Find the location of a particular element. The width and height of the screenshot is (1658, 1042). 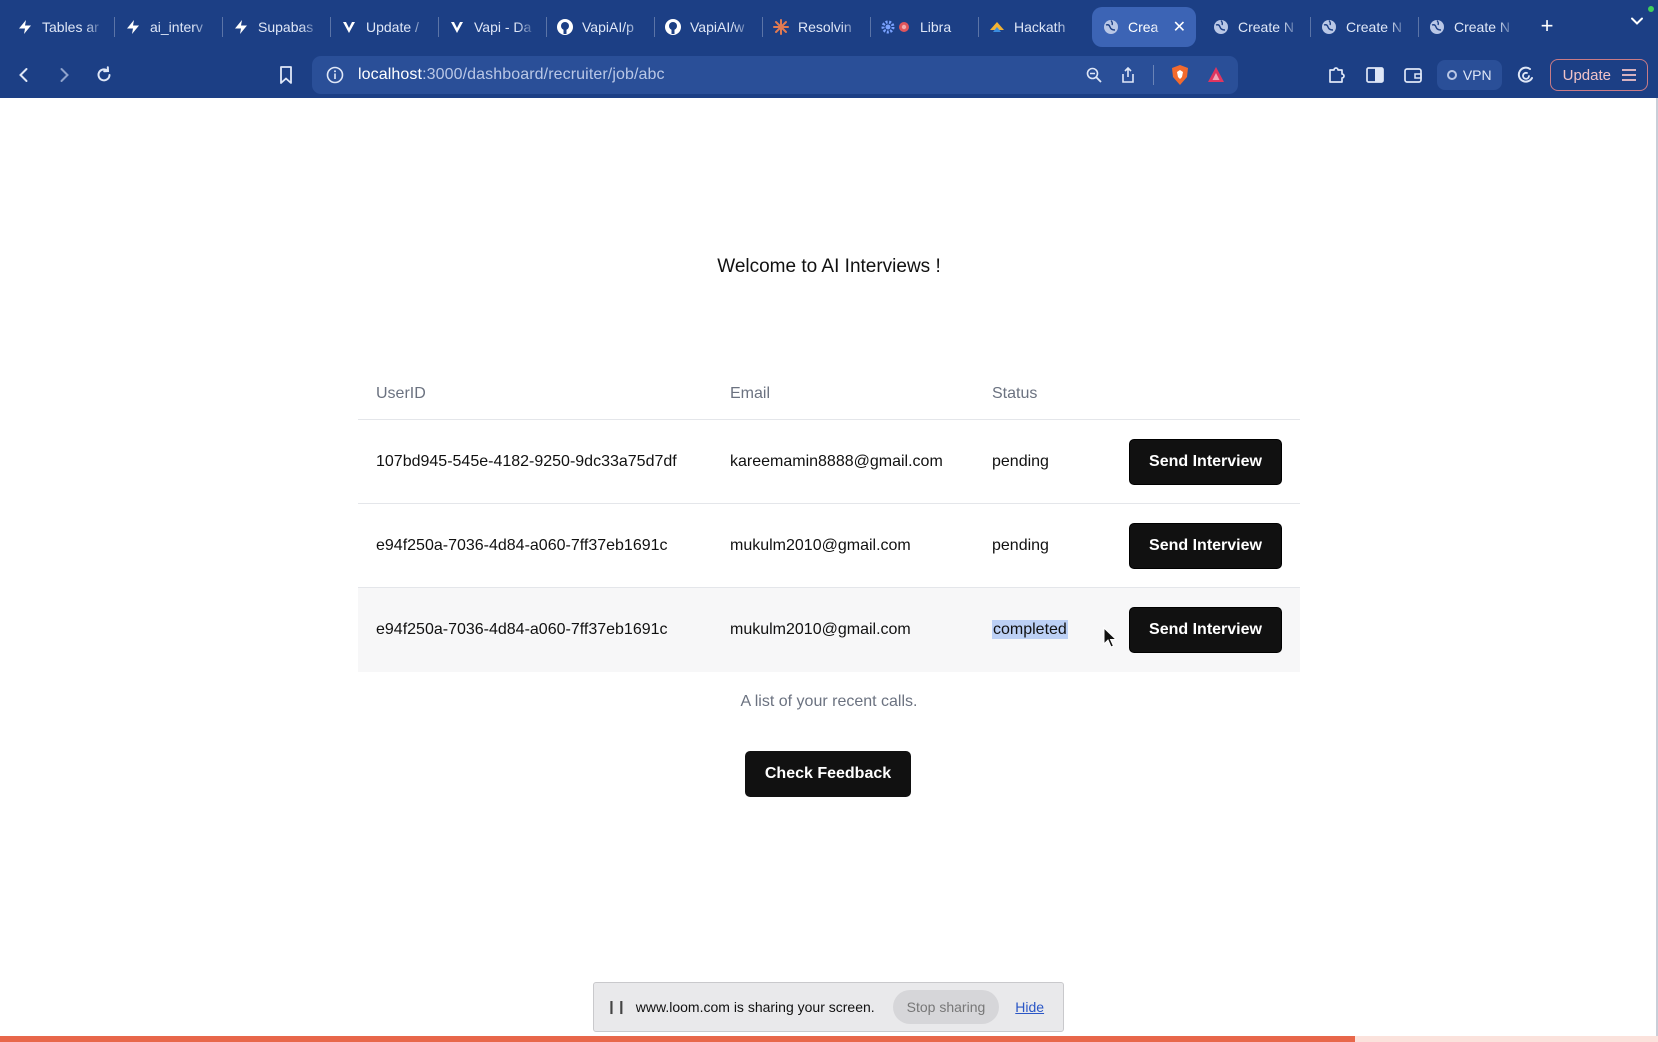

stop-sharing-button: Stop sharing is located at coordinates (946, 1007).